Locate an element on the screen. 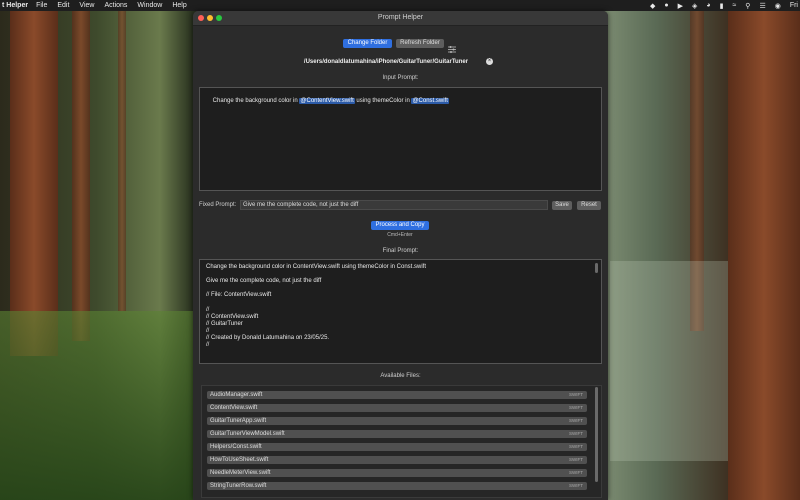 Image resolution: width=800 pixels, height=500 pixels. file-name: AudioManager.swift is located at coordinates (236, 395).